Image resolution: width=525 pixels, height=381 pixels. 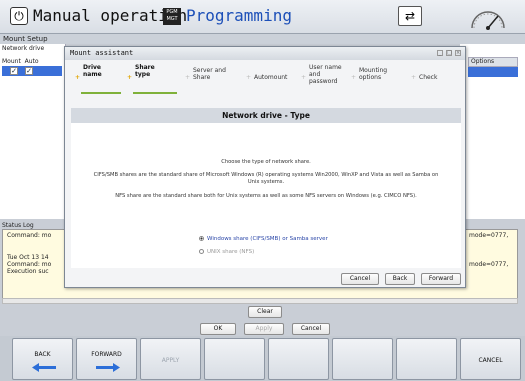 I want to click on step-mounting-options: + Mounting options, so click(x=369, y=74).